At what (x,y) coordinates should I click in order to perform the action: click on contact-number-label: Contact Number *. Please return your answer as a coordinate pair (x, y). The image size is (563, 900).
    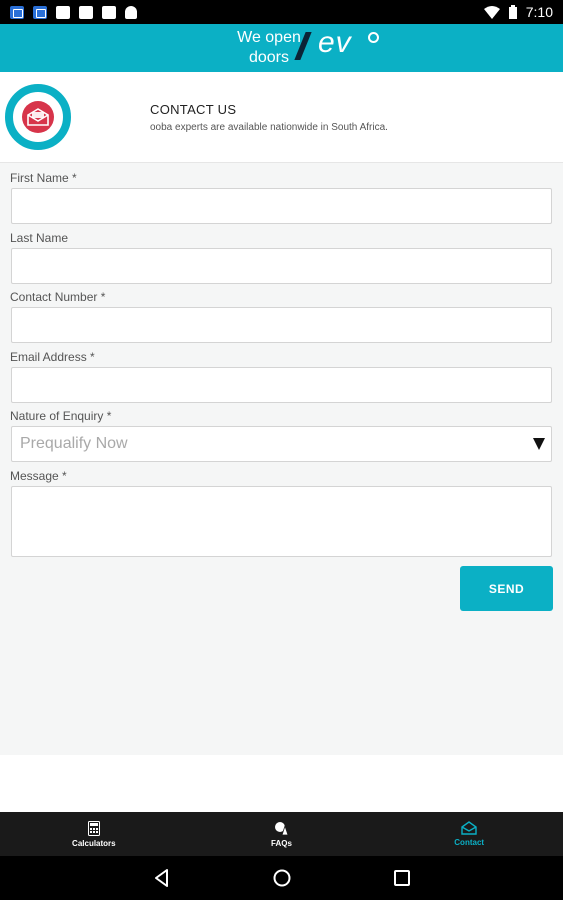
    Looking at the image, I should click on (58, 297).